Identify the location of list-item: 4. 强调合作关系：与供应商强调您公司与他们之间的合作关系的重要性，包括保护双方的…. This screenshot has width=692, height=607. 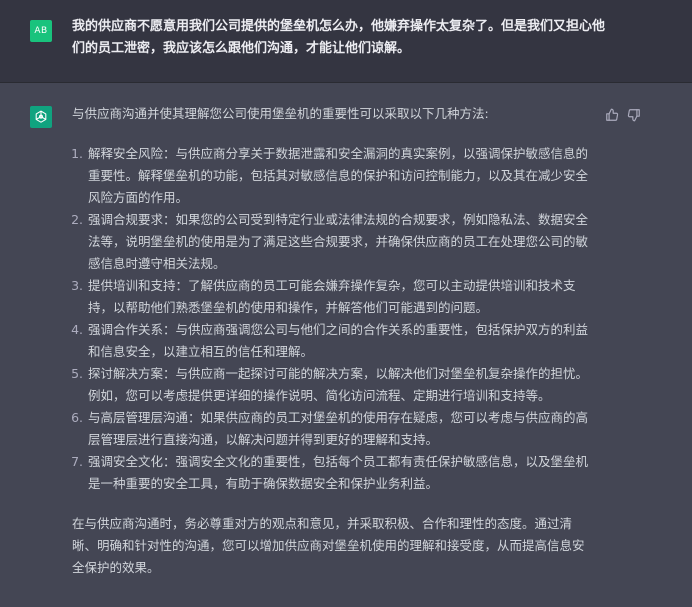
(331, 341).